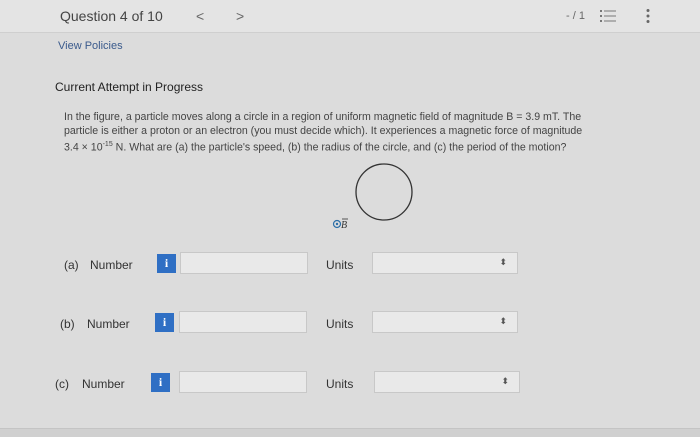 The height and width of the screenshot is (437, 700). What do you see at coordinates (71, 265) in the screenshot?
I see `part-label: (a)` at bounding box center [71, 265].